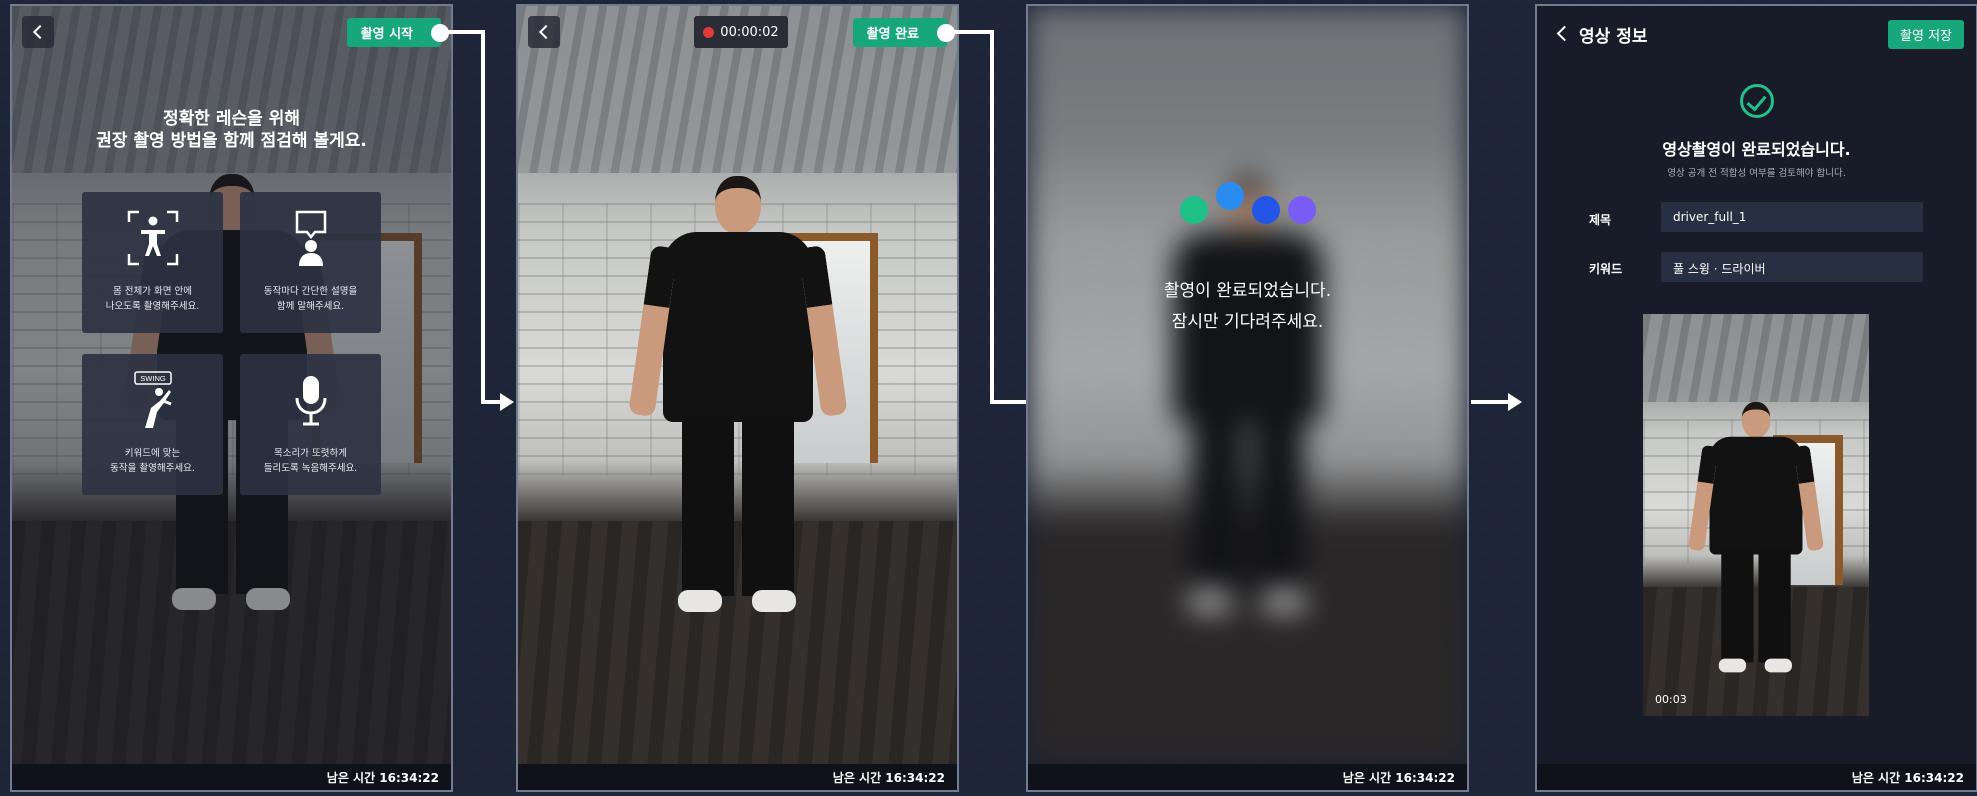 The image size is (1977, 796). What do you see at coordinates (310, 291) in the screenshot?
I see `card-text-line: 동작마다 간단한 설명을` at bounding box center [310, 291].